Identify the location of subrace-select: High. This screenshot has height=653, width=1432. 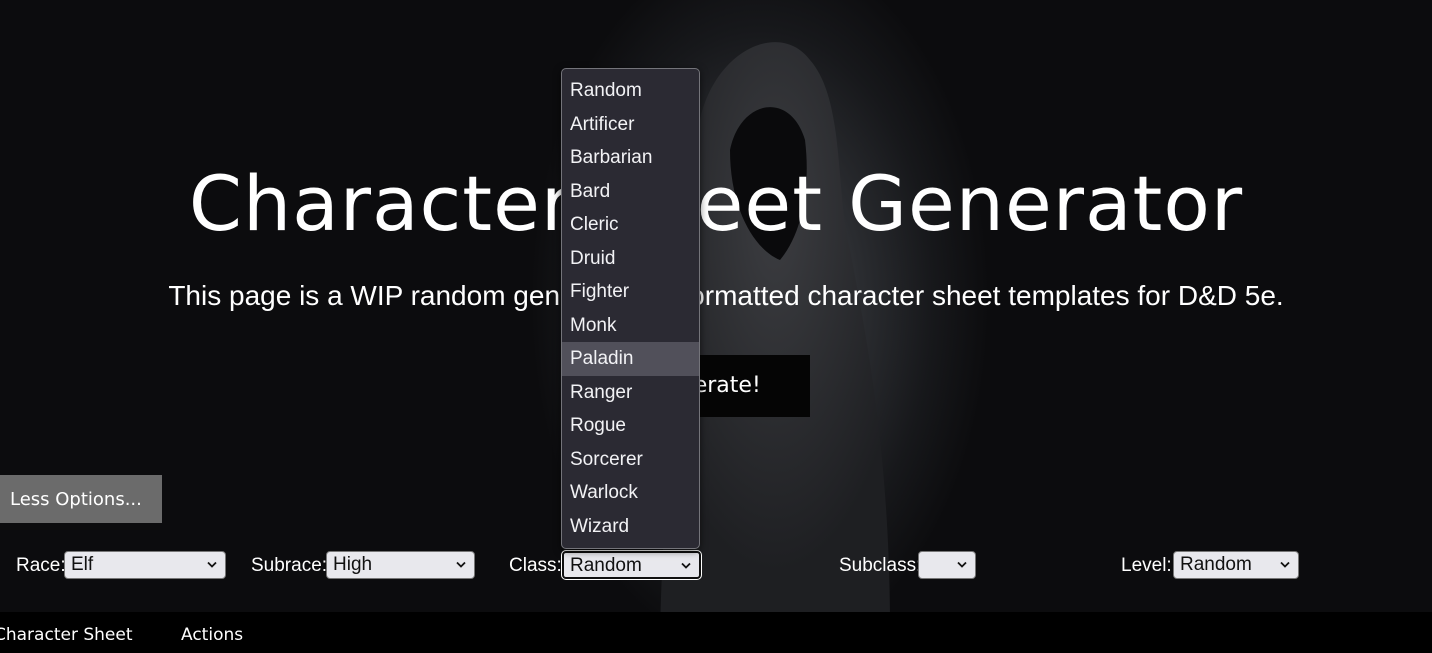
(400, 565).